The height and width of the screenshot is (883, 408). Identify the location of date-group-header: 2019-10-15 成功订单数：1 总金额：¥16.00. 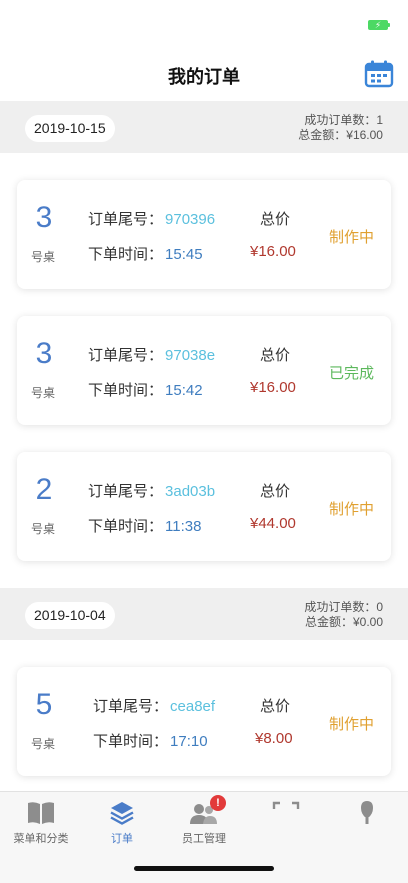
(204, 127).